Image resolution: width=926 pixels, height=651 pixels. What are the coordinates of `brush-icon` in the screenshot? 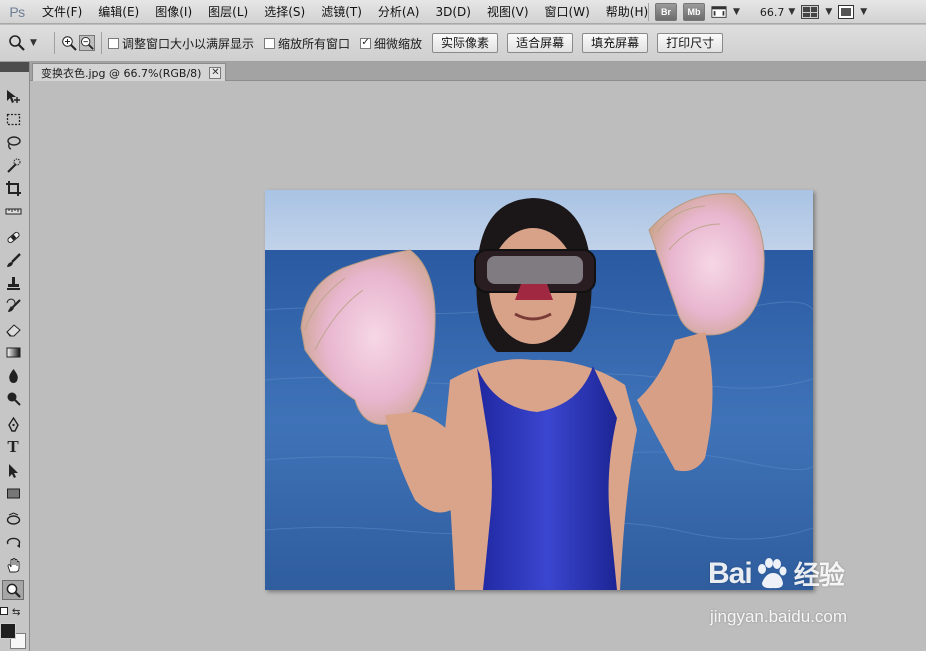 It's located at (13, 260).